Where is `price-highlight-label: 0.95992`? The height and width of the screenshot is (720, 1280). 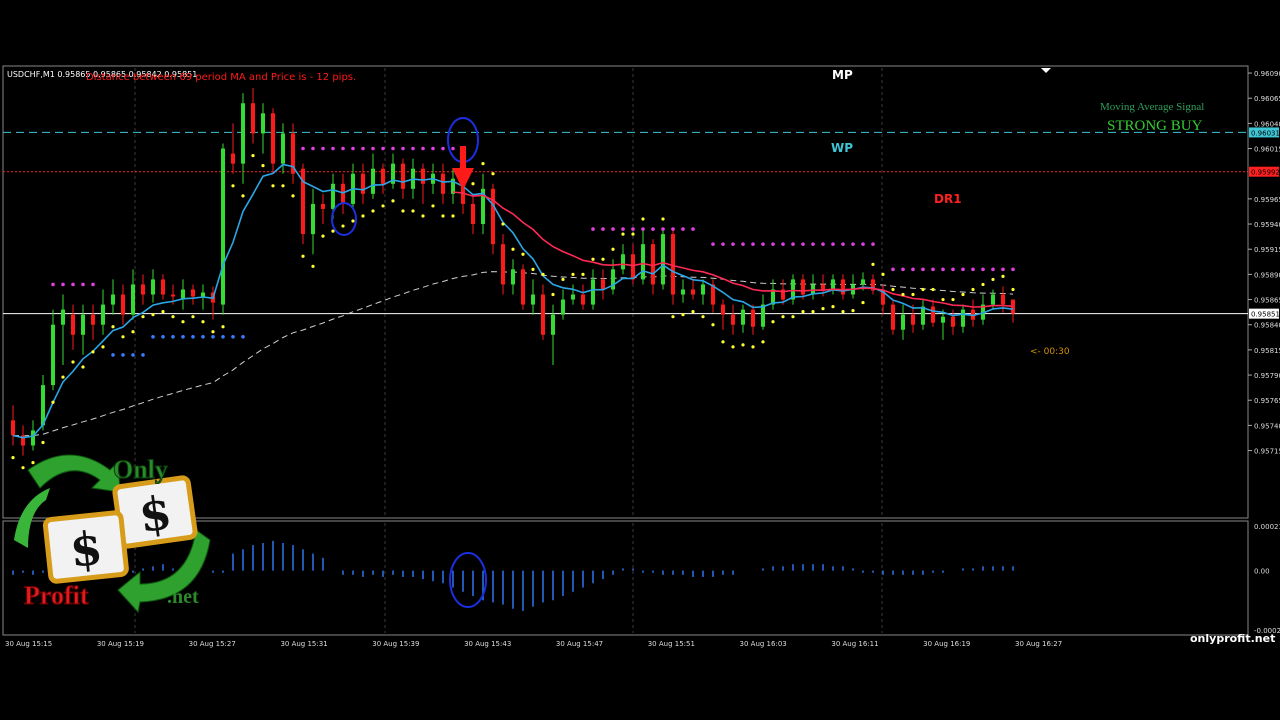 price-highlight-label: 0.95992 is located at coordinates (1265, 173).